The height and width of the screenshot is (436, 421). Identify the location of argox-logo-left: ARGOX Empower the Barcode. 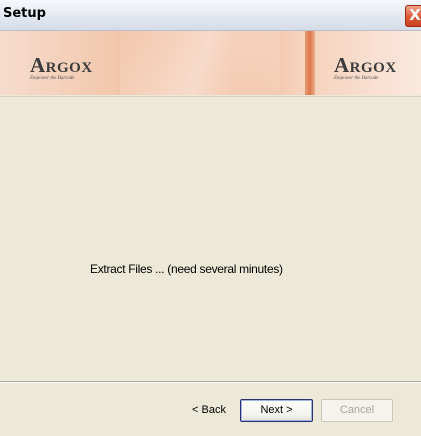
(61, 68).